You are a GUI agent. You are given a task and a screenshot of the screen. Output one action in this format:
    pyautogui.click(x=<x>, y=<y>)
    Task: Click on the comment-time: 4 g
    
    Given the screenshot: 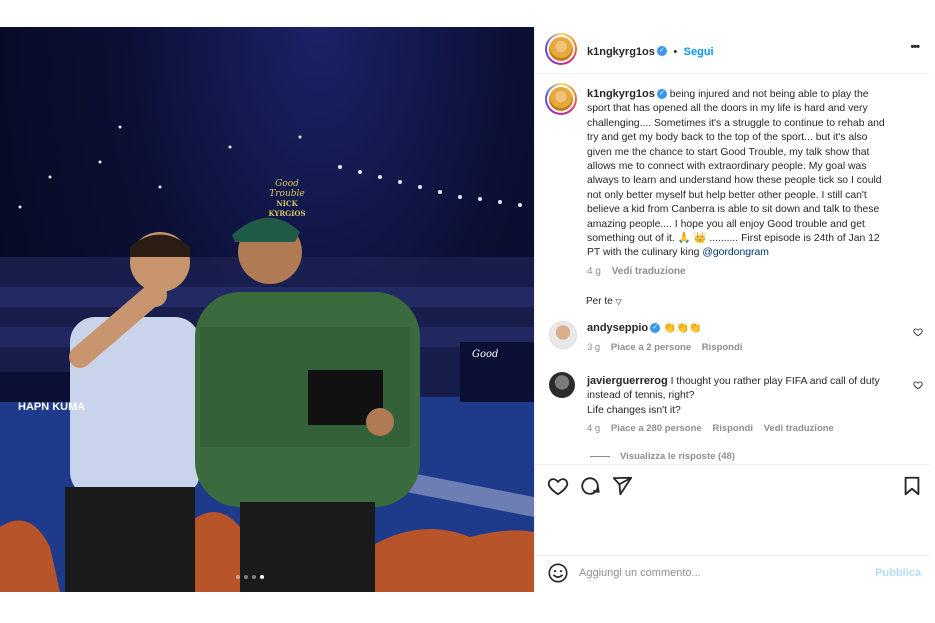 What is the action you would take?
    pyautogui.click(x=593, y=428)
    